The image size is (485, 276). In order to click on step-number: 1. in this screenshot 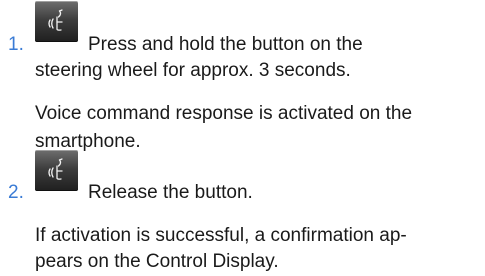, I will do `click(16, 44)`.